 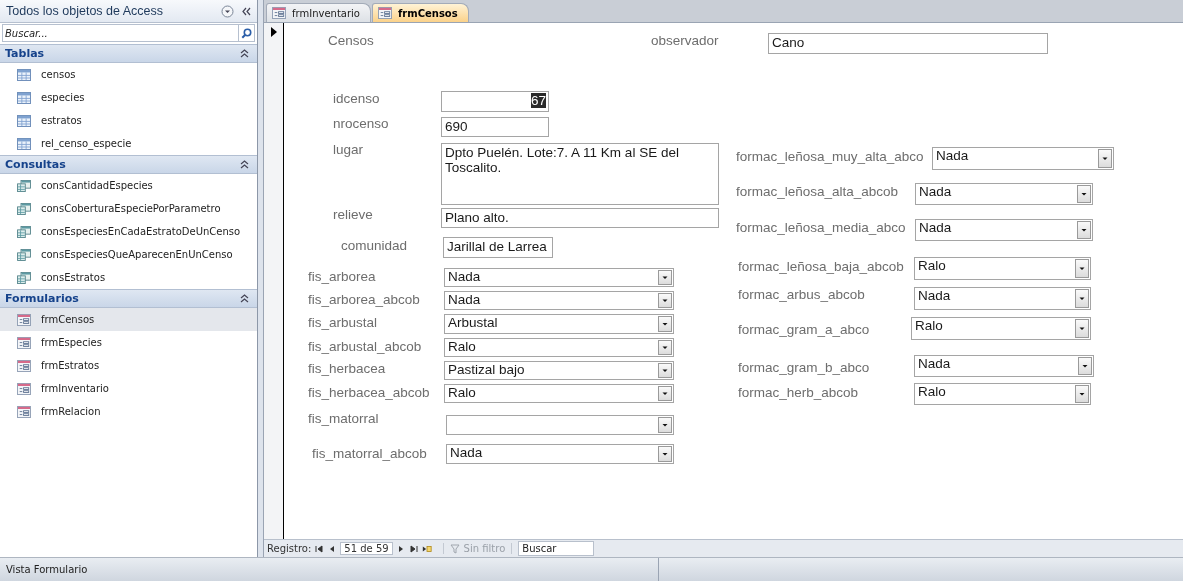 I want to click on field-label: fis_arbustal_abcob, so click(x=365, y=346).